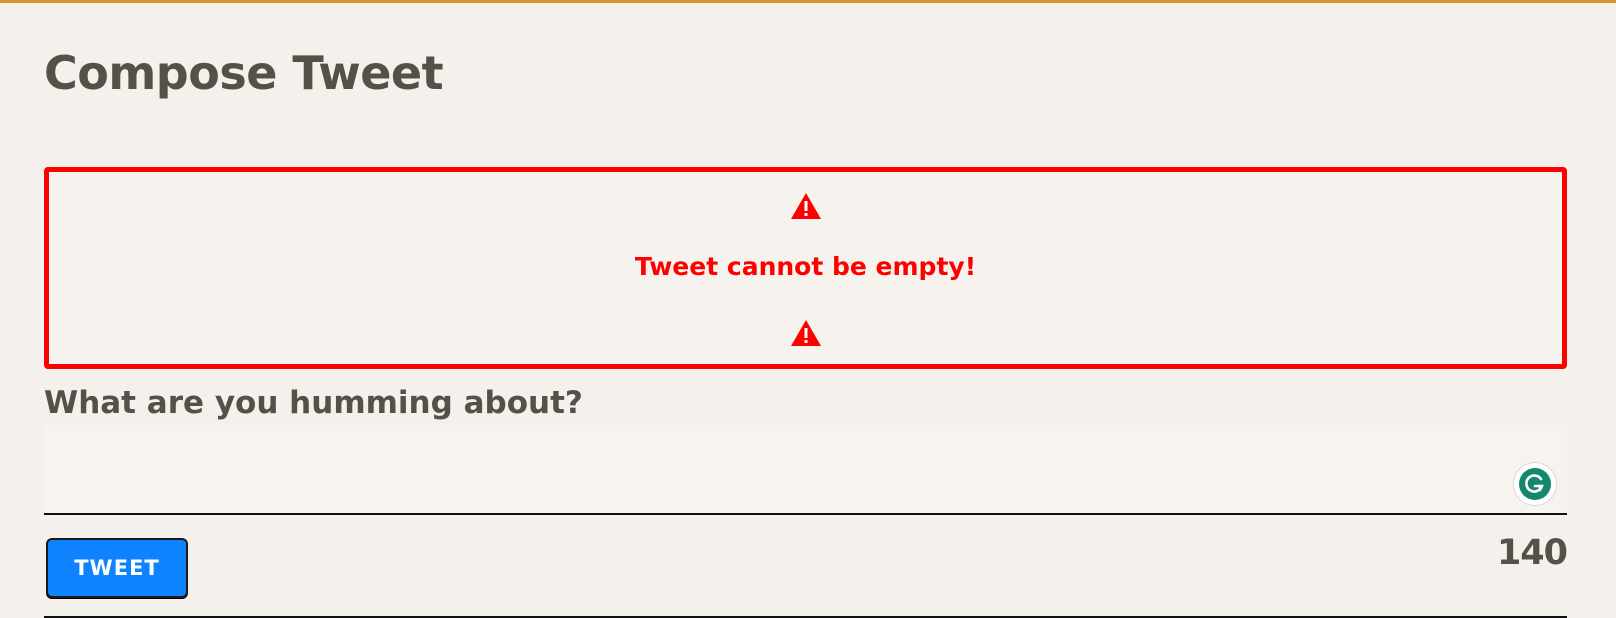 This screenshot has height=618, width=1616. Describe the element at coordinates (313, 403) in the screenshot. I see `tweet-prompt-label: What are you humming about?` at that location.